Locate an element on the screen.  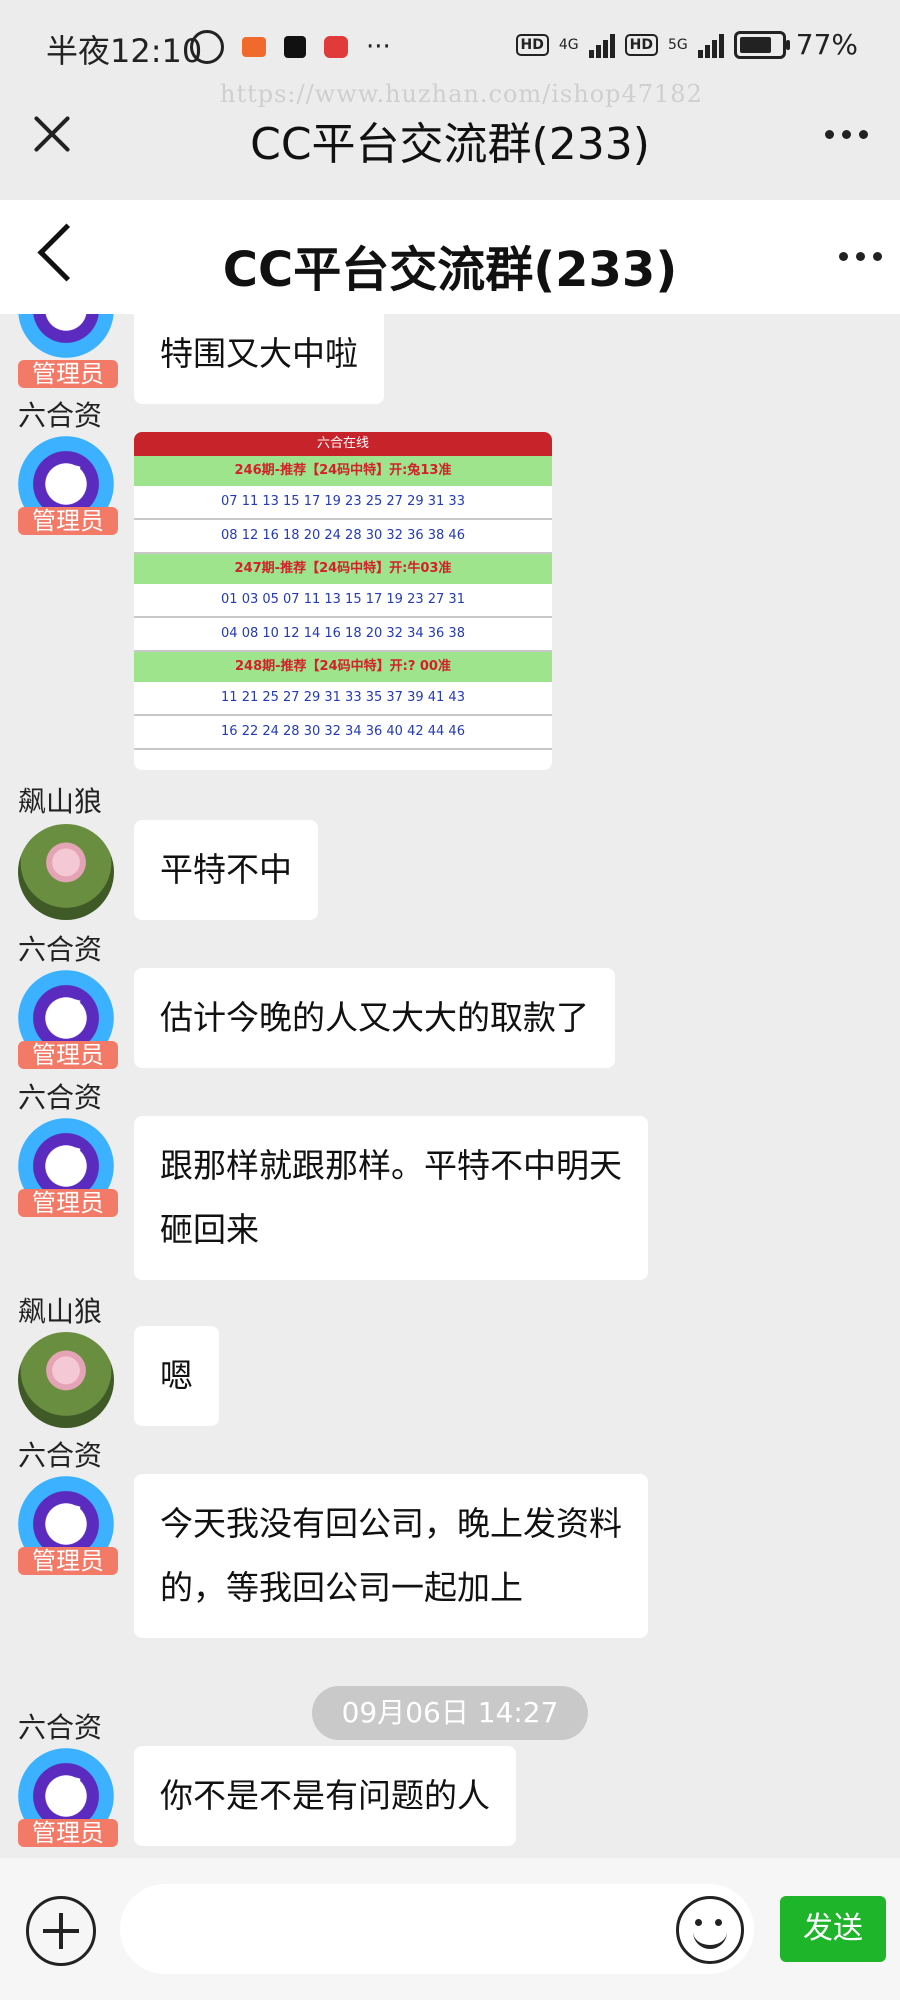
message-bubble: 估计今晚的人又大大的取款了 is located at coordinates (374, 1018).